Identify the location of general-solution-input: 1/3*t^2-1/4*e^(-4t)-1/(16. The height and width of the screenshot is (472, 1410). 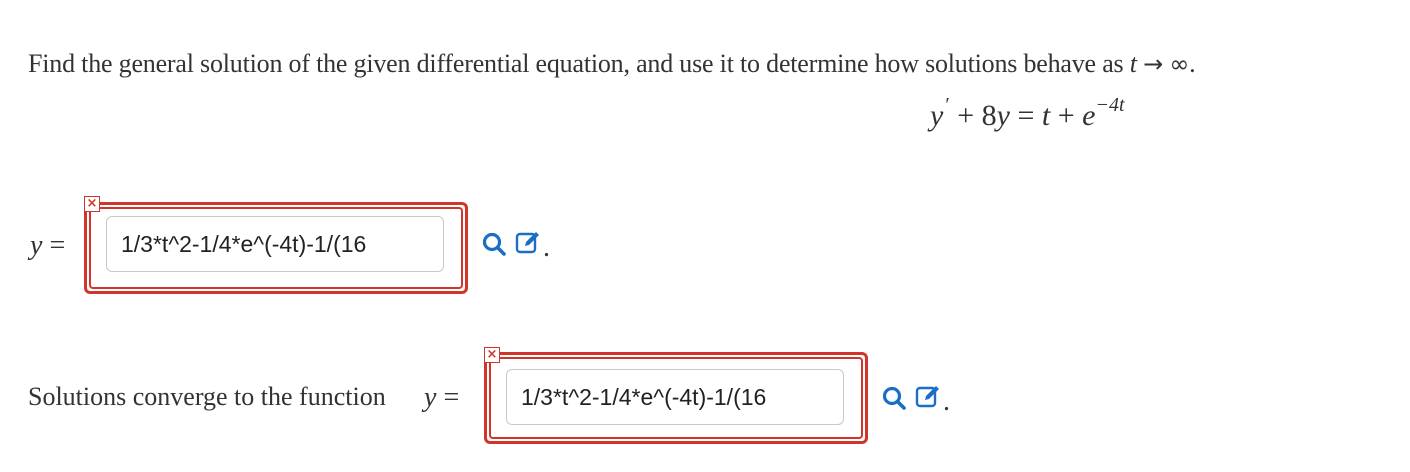
(275, 244).